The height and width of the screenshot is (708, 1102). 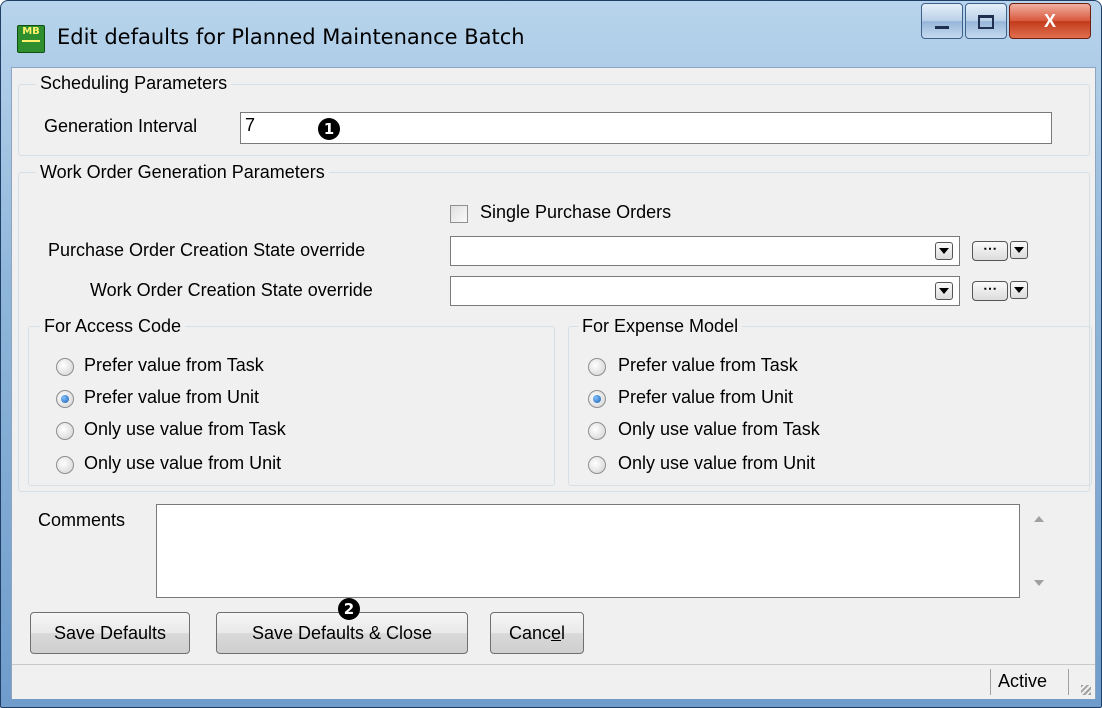 I want to click on po-creation-state-combo, so click(x=705, y=251).